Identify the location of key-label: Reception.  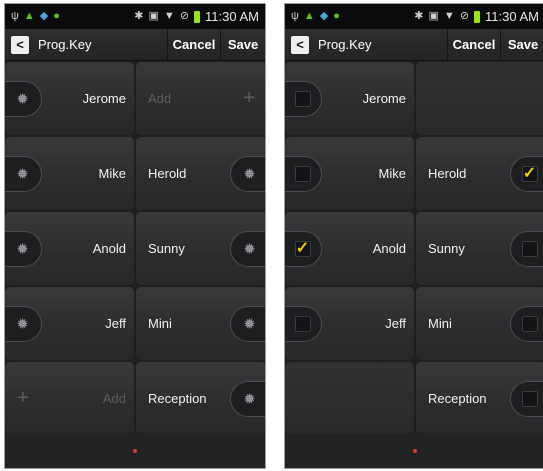
(457, 398).